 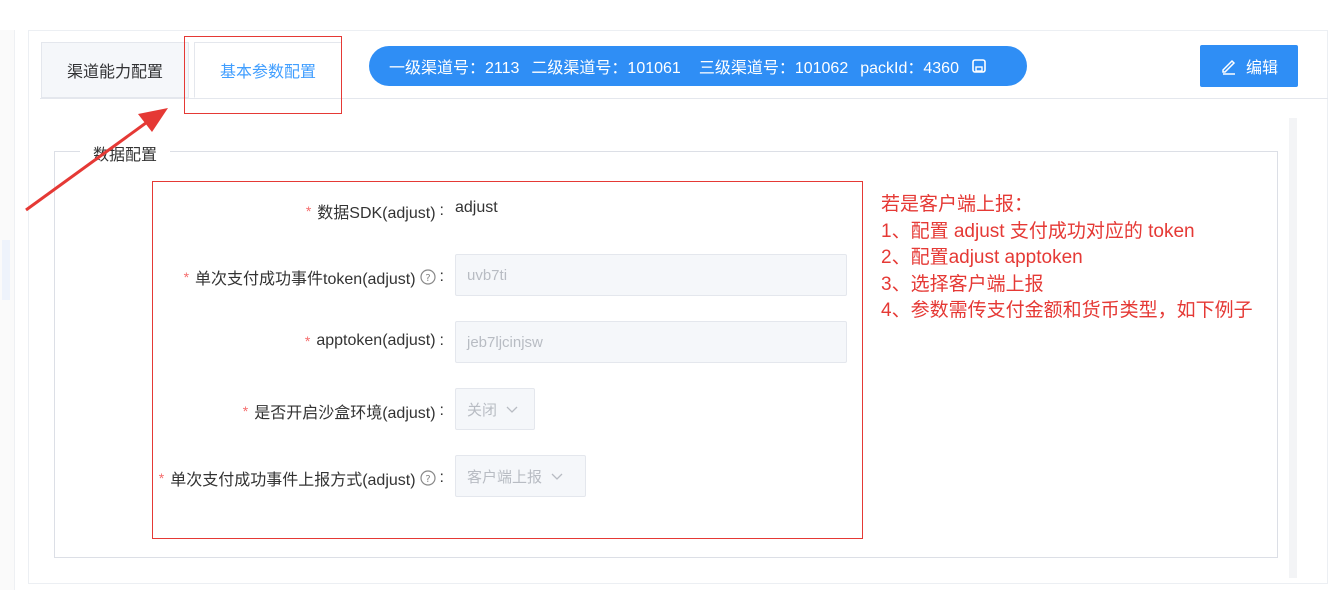 What do you see at coordinates (476, 207) in the screenshot?
I see `sdk-value: adjust` at bounding box center [476, 207].